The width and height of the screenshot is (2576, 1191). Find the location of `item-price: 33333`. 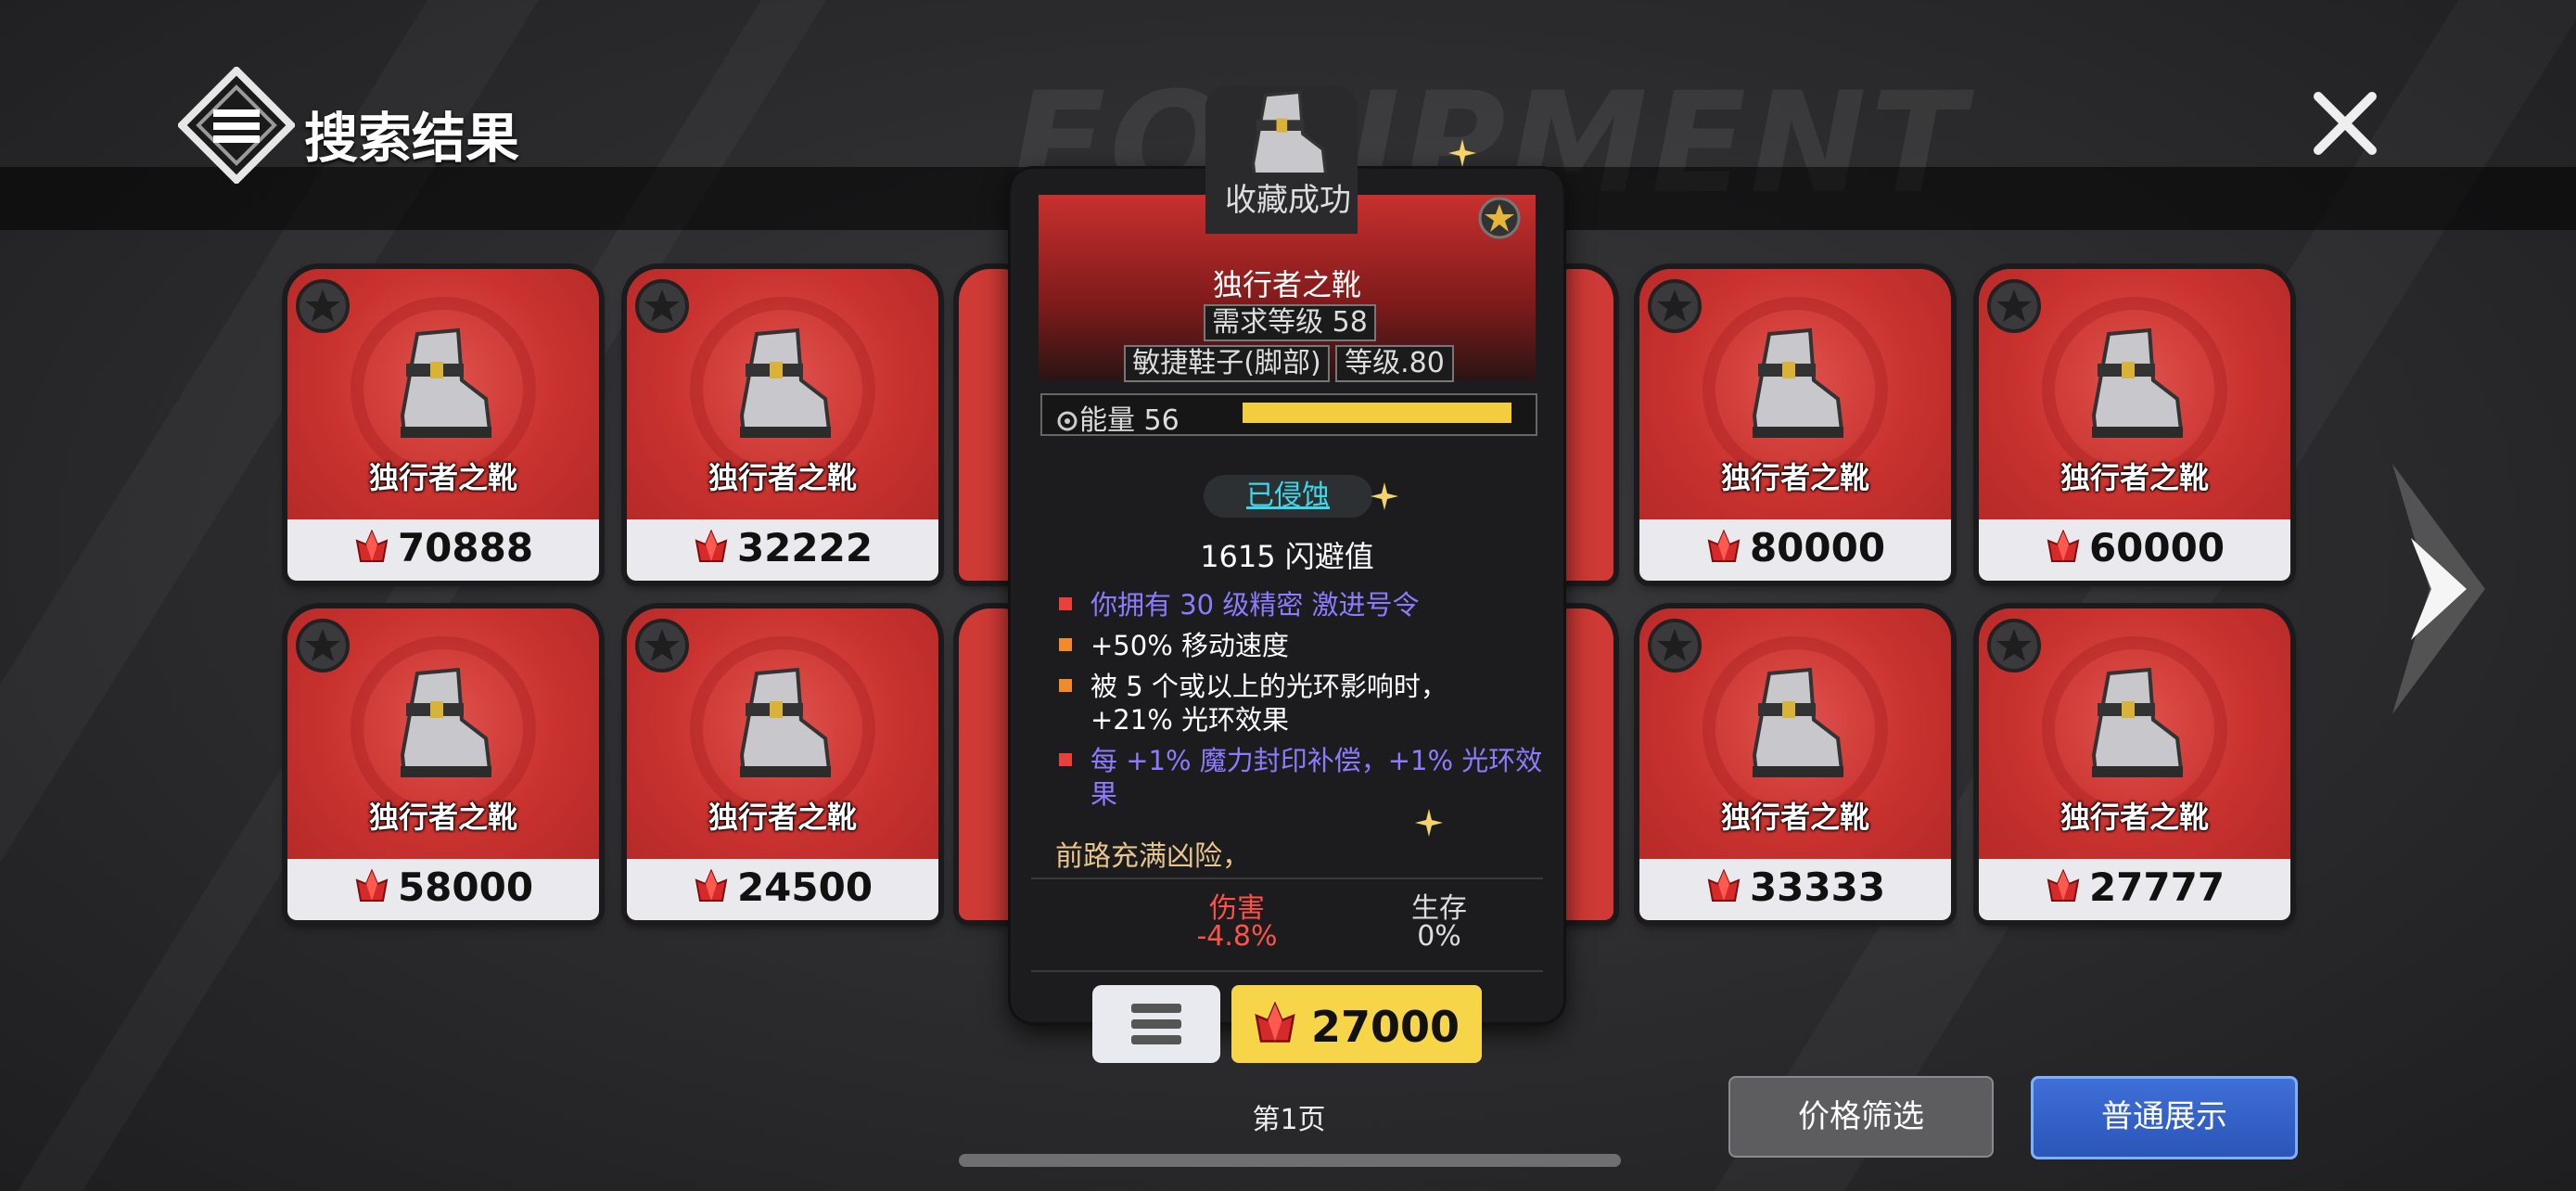

item-price: 33333 is located at coordinates (1795, 887).